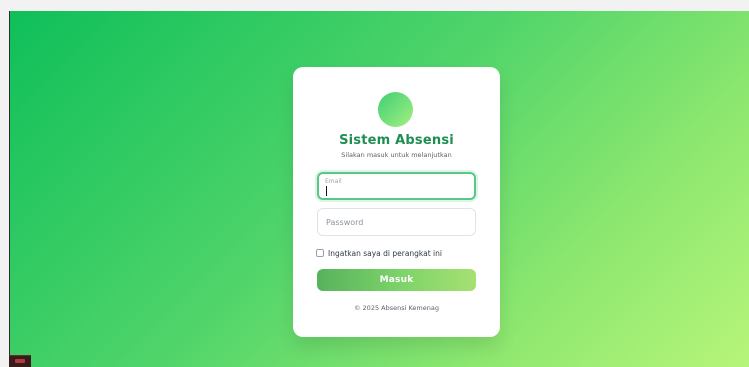 This screenshot has height=367, width=749. I want to click on page-title: Sistem Absensi, so click(396, 140).